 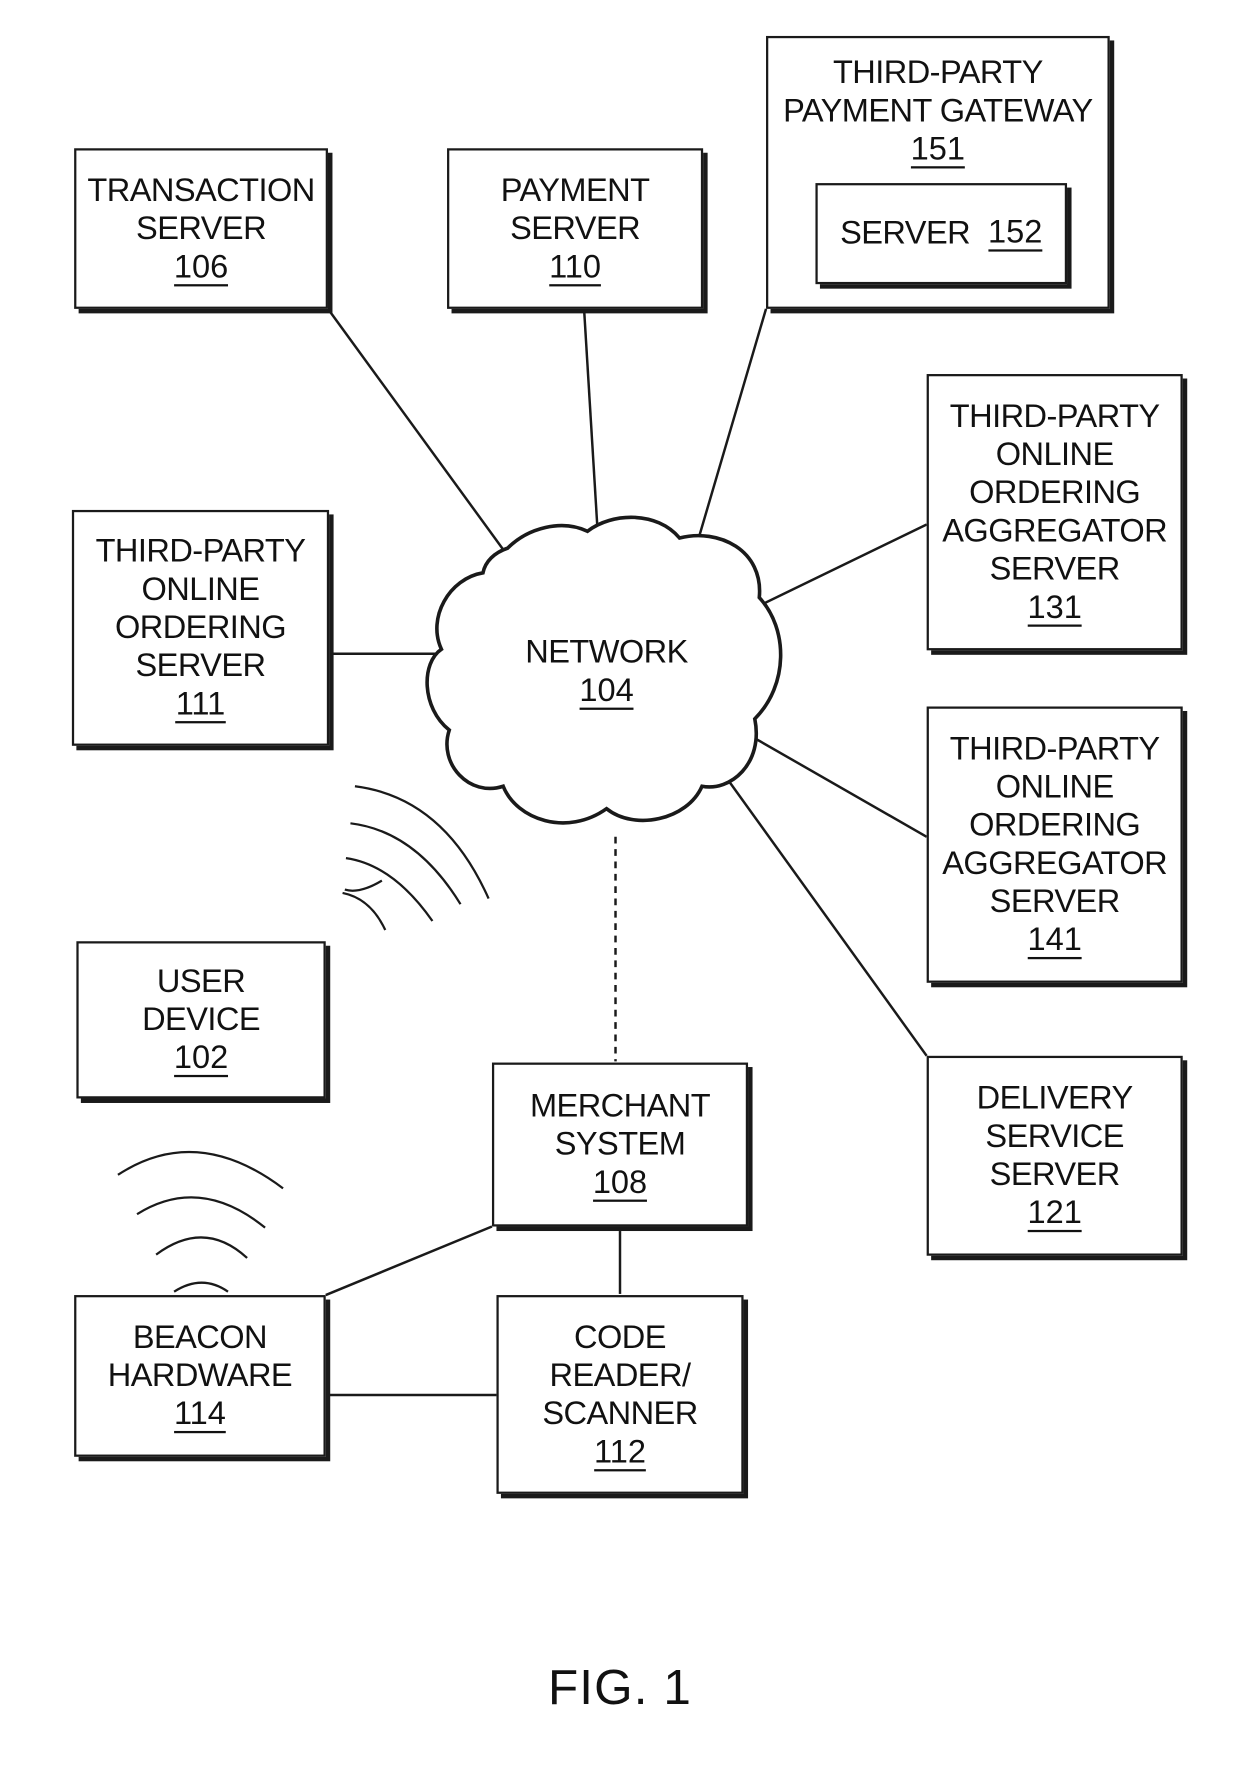 I want to click on aggregator-141-label-line1: THIRD-PARTY, so click(x=1054, y=749).